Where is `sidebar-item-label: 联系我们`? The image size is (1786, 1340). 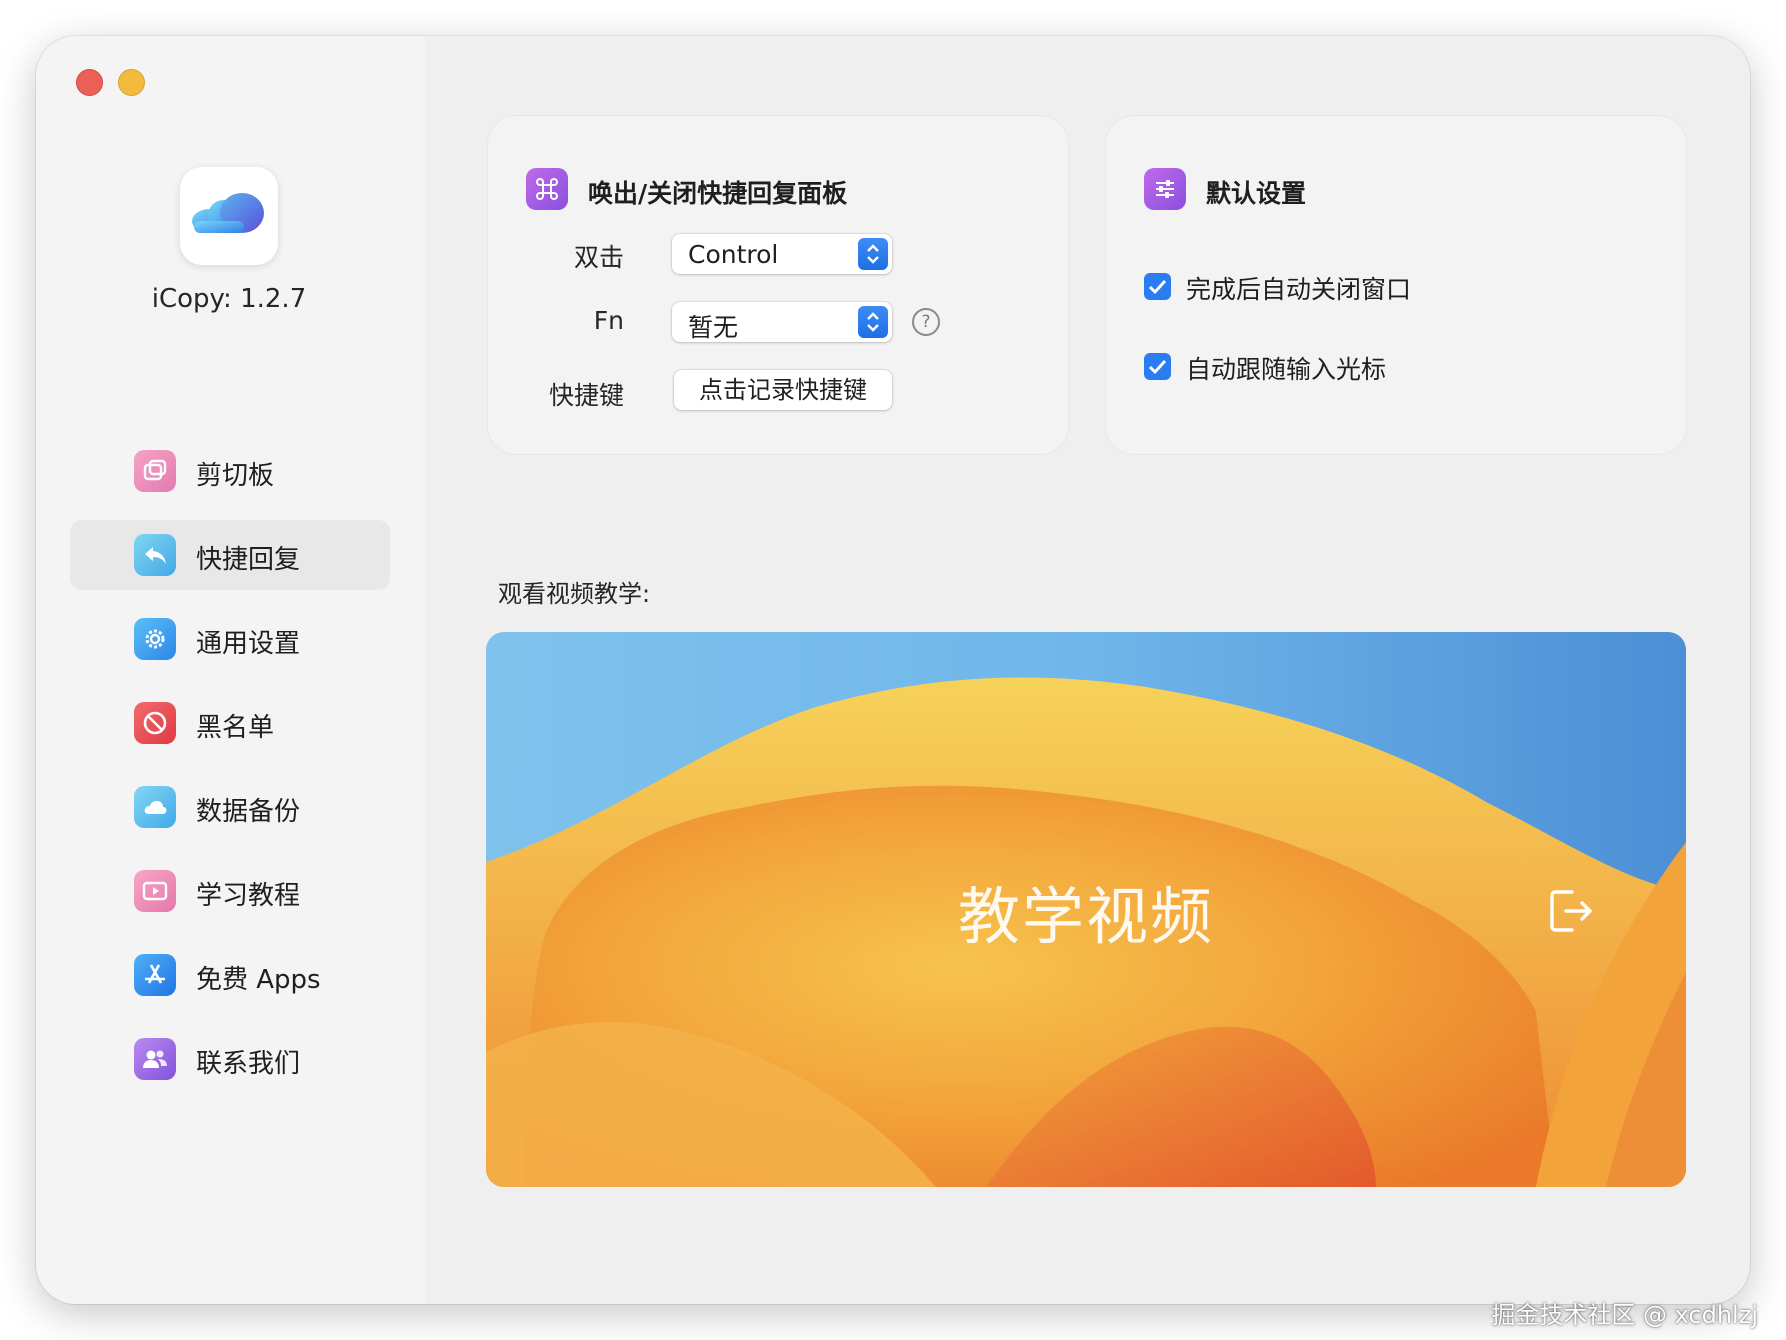
sidebar-item-label: 联系我们 is located at coordinates (248, 1064).